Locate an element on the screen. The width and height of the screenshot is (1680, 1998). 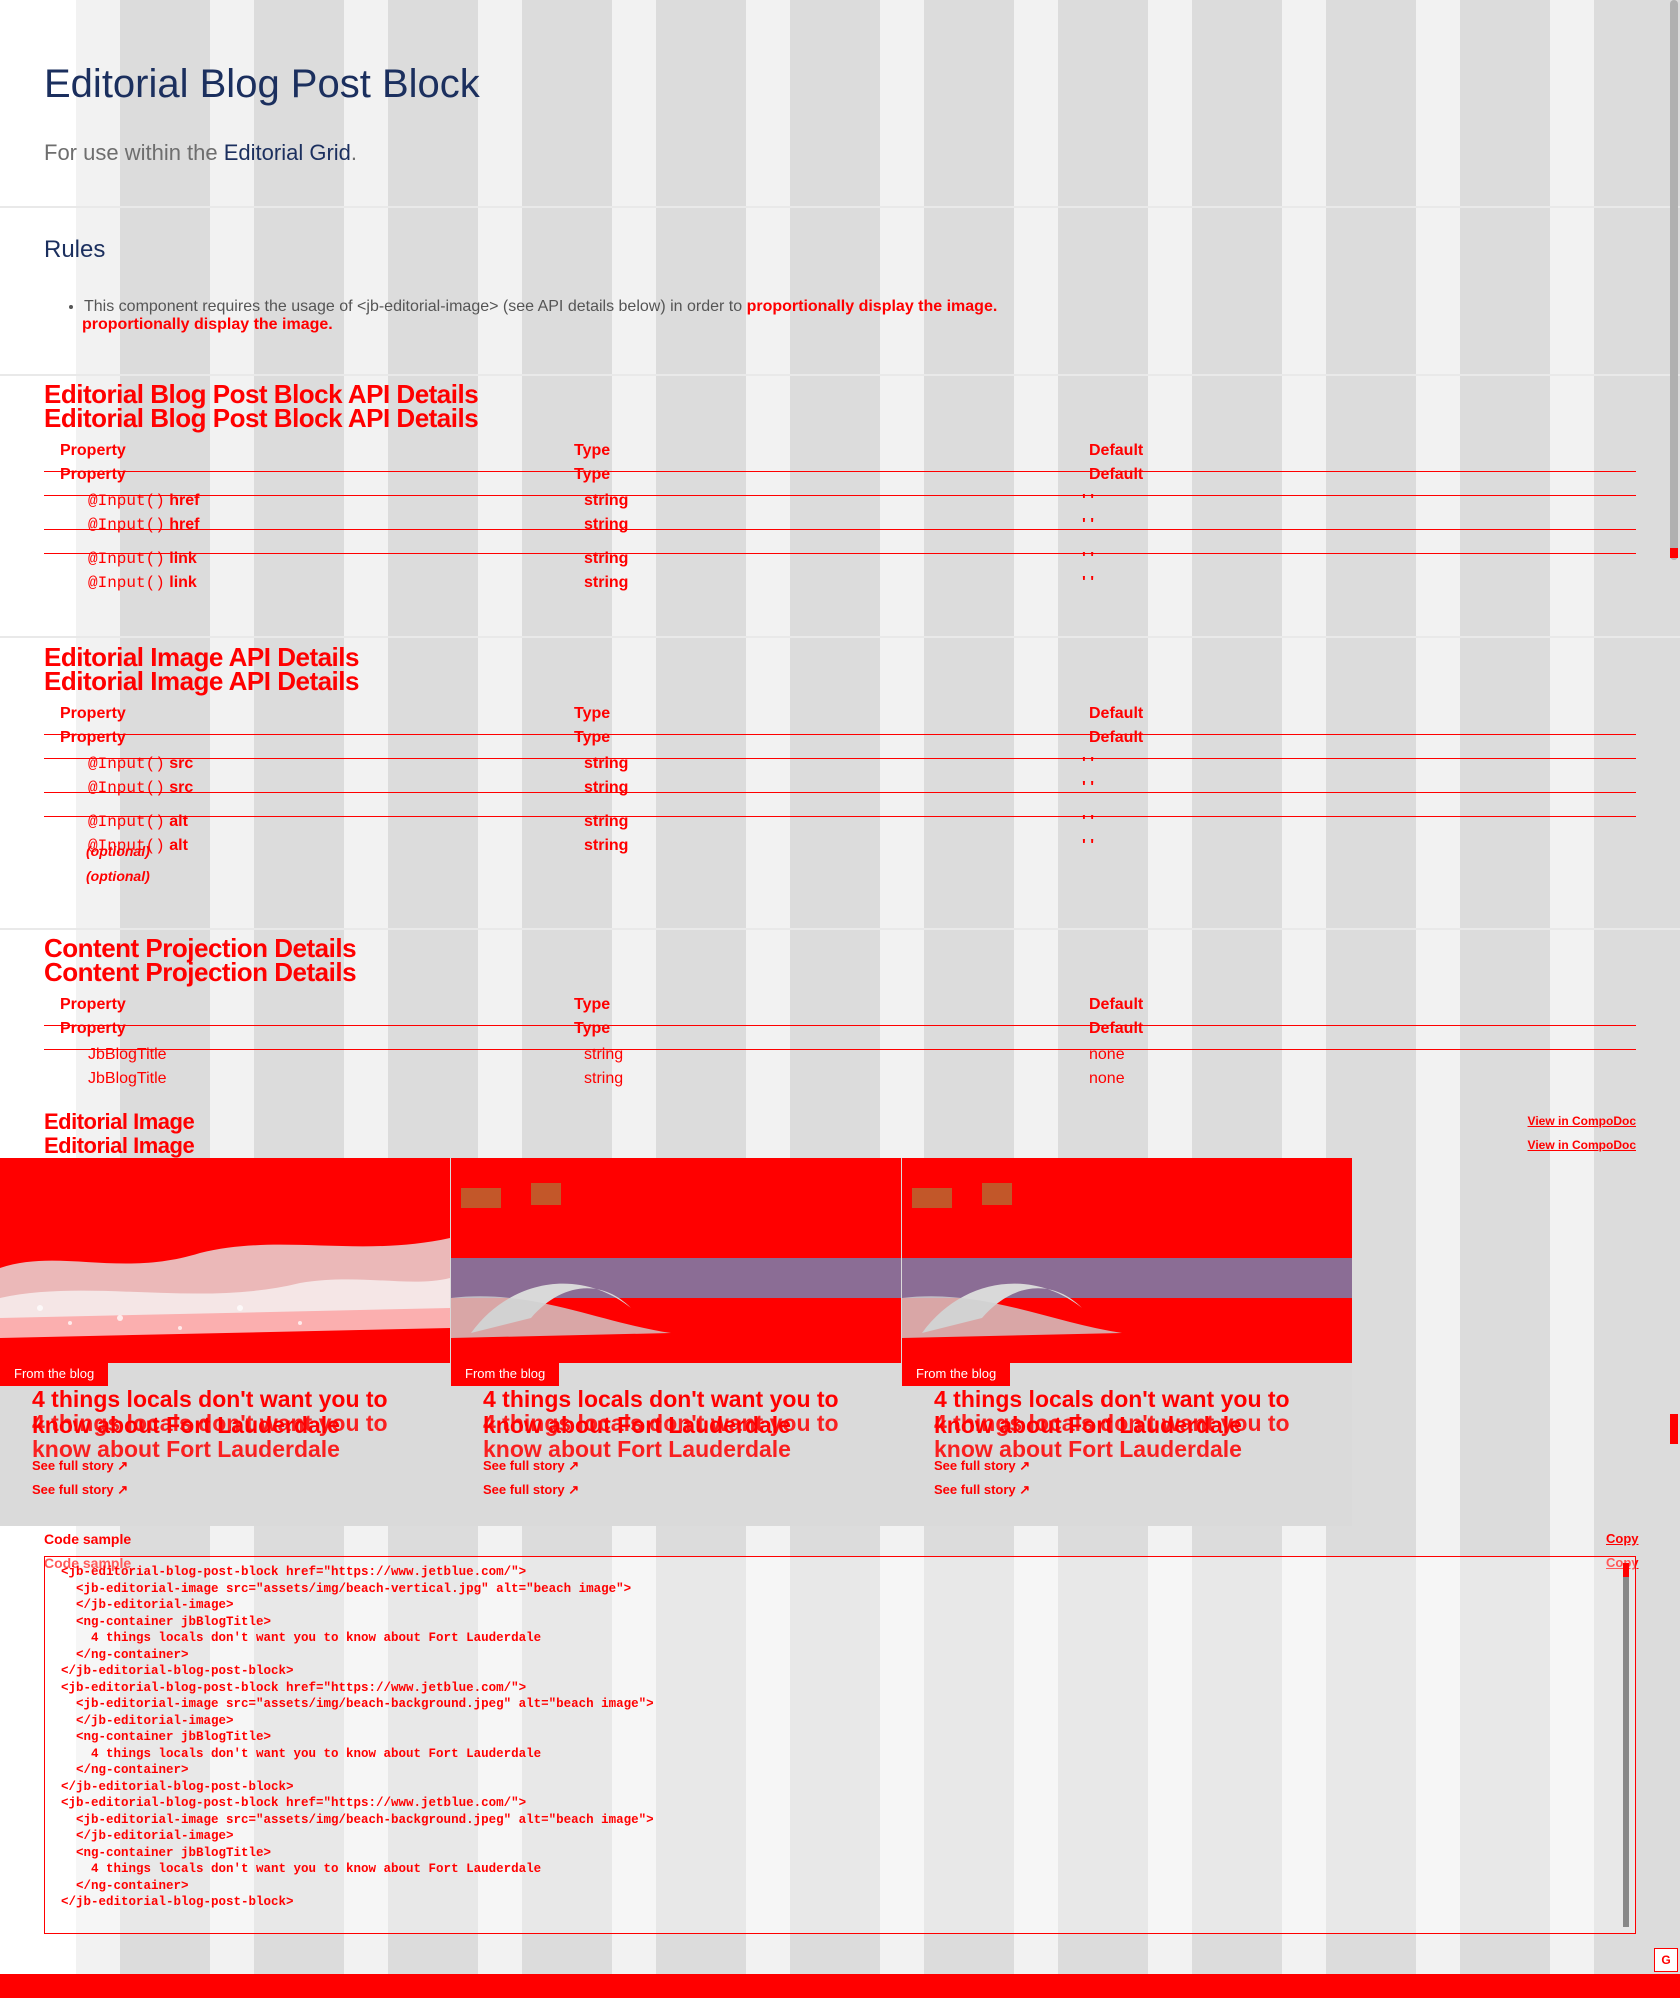
code-scrollbar is located at coordinates (1626, 1745).